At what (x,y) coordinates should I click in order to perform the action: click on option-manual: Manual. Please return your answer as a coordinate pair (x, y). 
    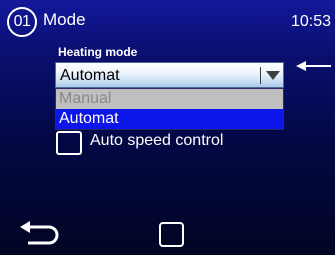
    Looking at the image, I should click on (169, 99).